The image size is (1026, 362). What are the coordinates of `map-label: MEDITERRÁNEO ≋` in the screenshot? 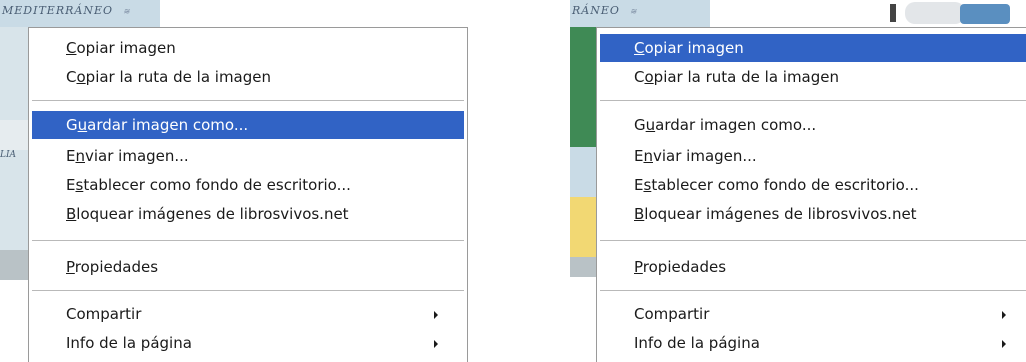 It's located at (66, 10).